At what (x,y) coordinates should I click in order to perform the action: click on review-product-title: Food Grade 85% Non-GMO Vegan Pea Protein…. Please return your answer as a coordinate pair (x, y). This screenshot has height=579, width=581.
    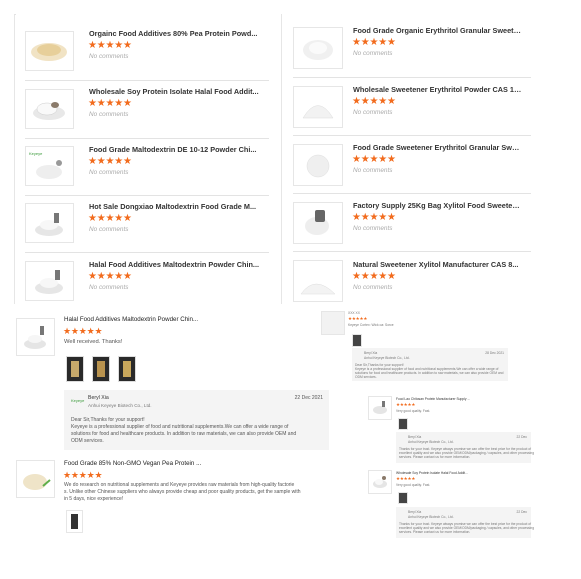
    Looking at the image, I should click on (139, 463).